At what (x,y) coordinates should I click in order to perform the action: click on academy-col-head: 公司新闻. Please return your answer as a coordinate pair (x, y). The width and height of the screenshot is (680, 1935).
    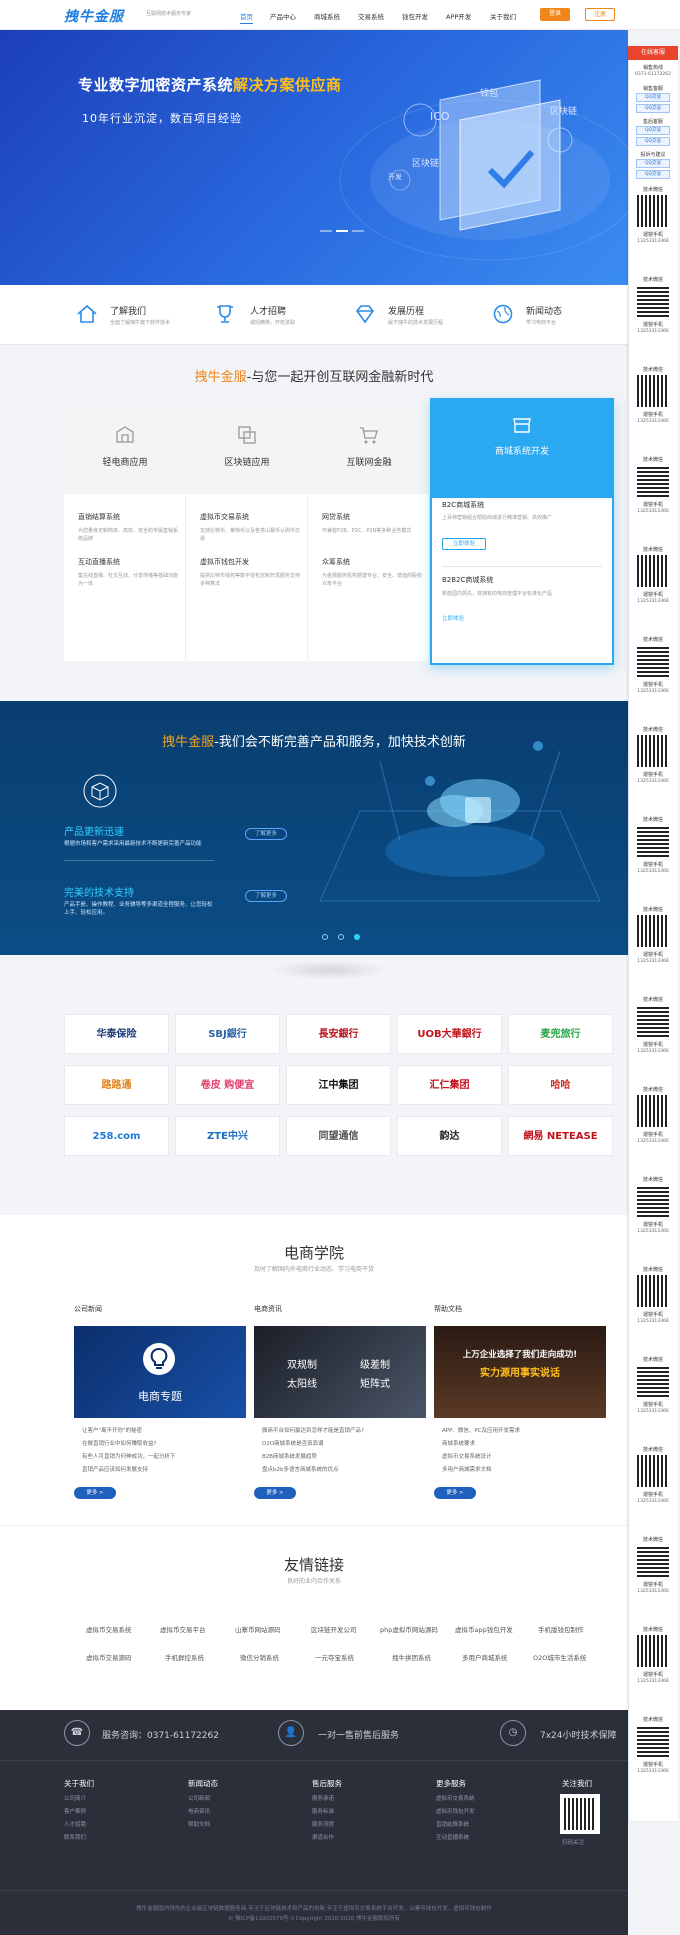
    Looking at the image, I should click on (88, 1309).